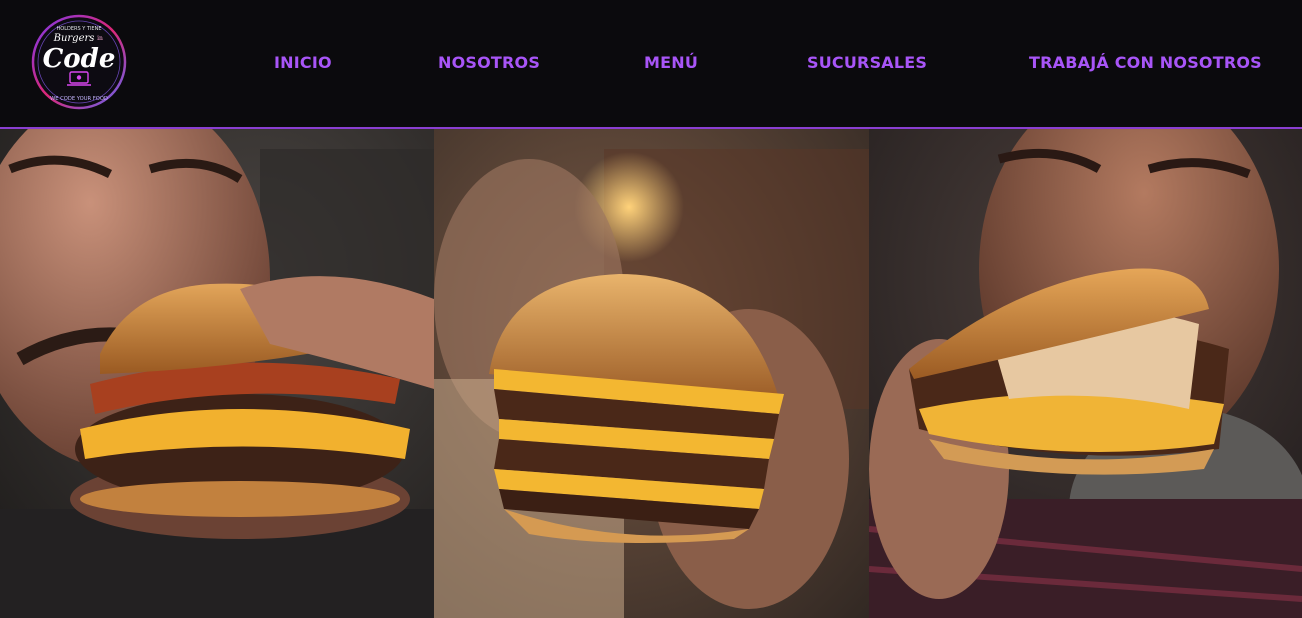  Describe the element at coordinates (867, 63) in the screenshot. I see `nav-item-sucursales: SUCURSALES` at that location.